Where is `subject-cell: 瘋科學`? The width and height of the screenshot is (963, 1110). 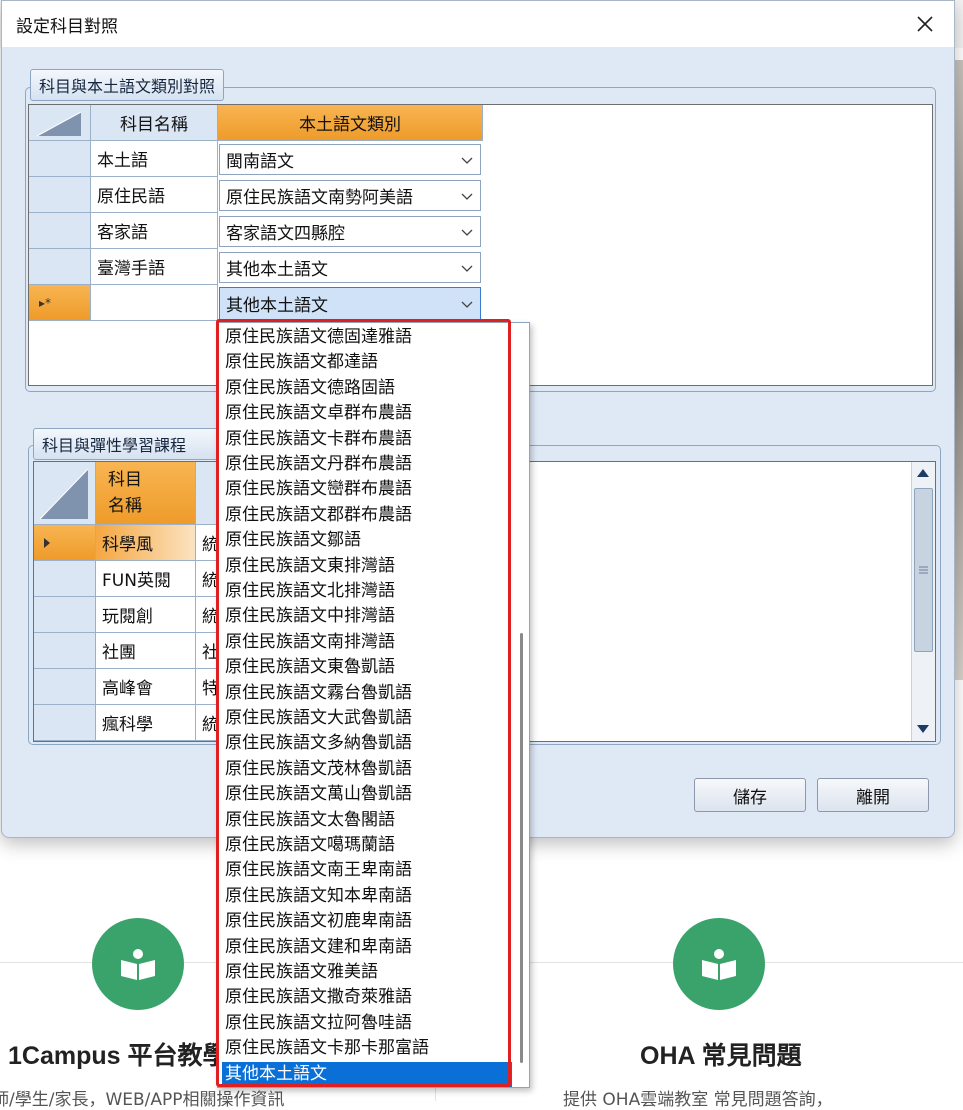
subject-cell: 瘋科學 is located at coordinates (146, 723).